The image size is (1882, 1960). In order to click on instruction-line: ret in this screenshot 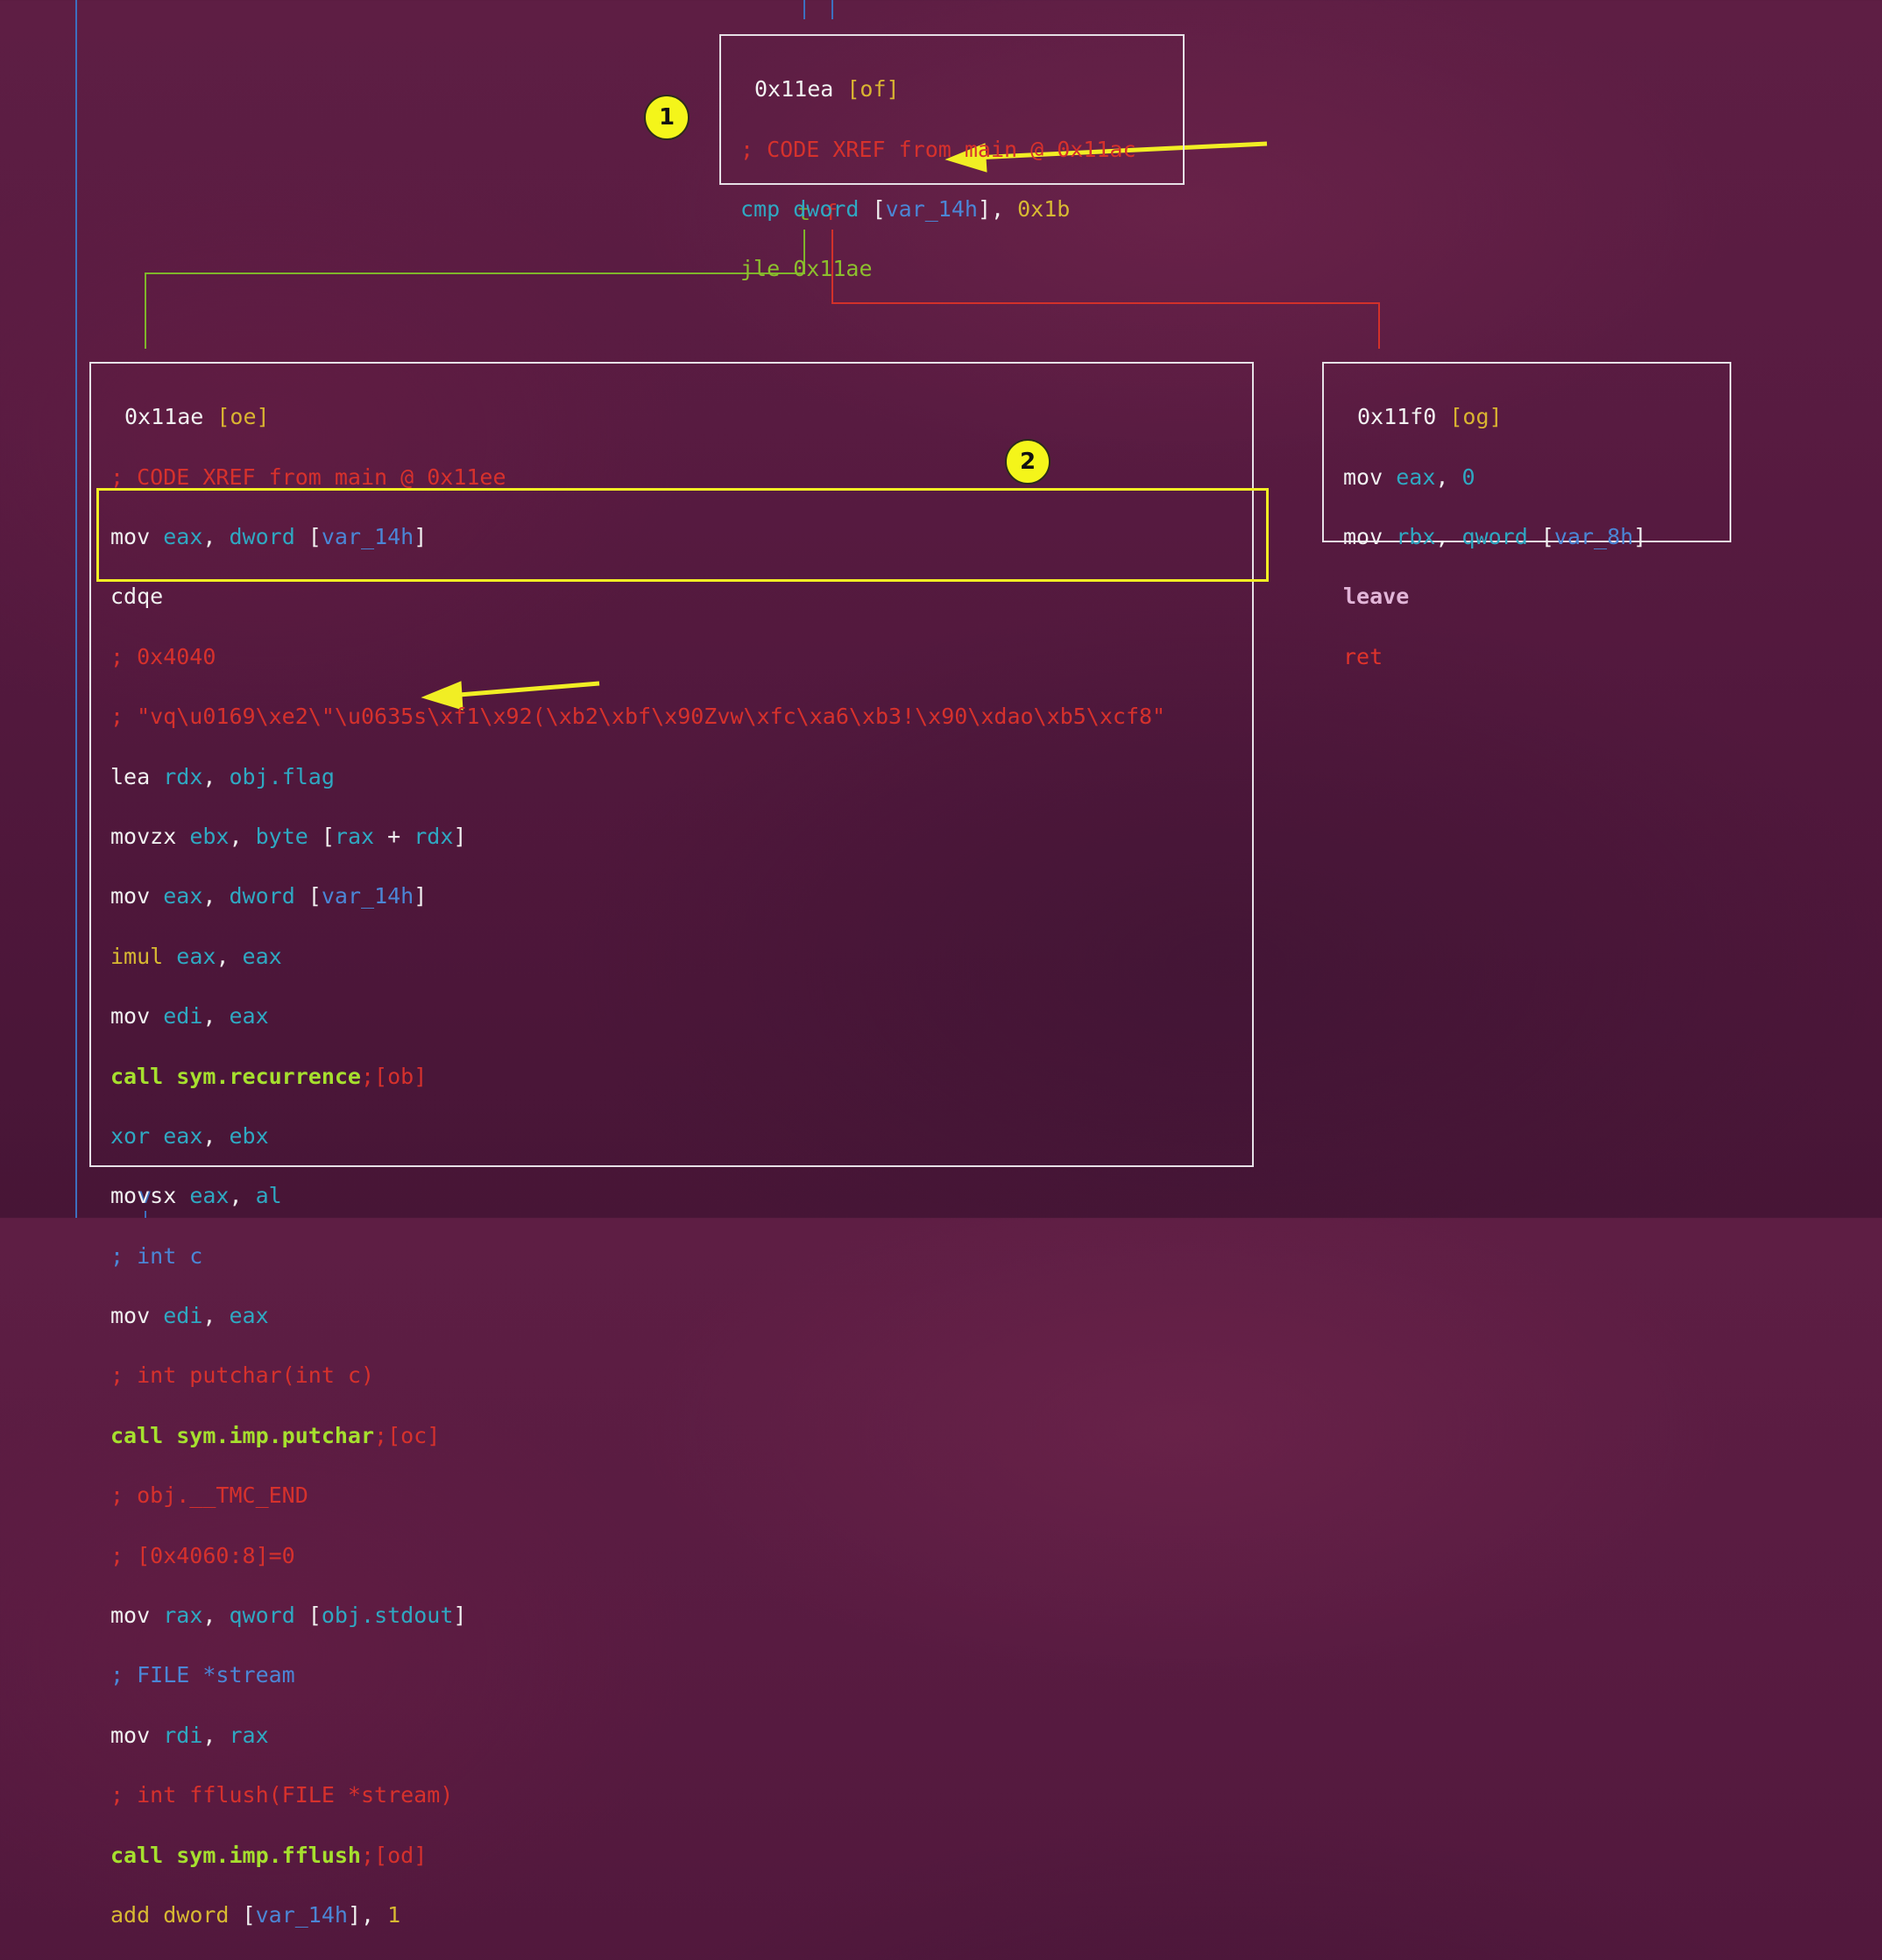, I will do `click(1527, 657)`.